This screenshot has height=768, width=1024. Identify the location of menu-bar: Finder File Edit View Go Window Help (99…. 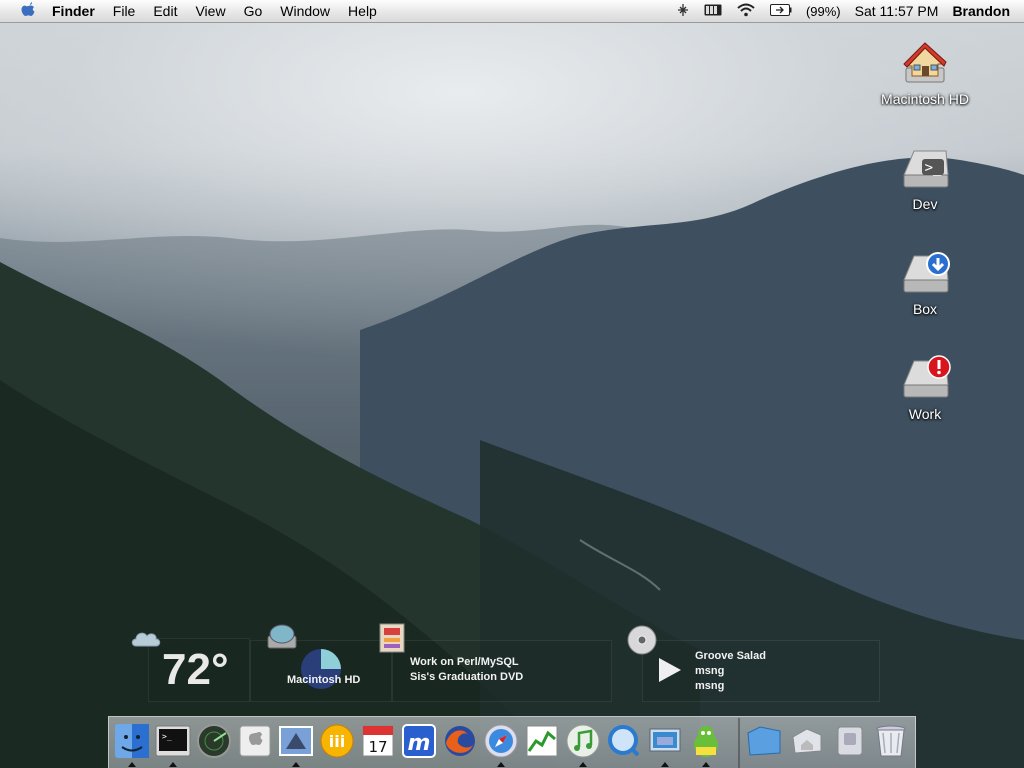
(512, 11).